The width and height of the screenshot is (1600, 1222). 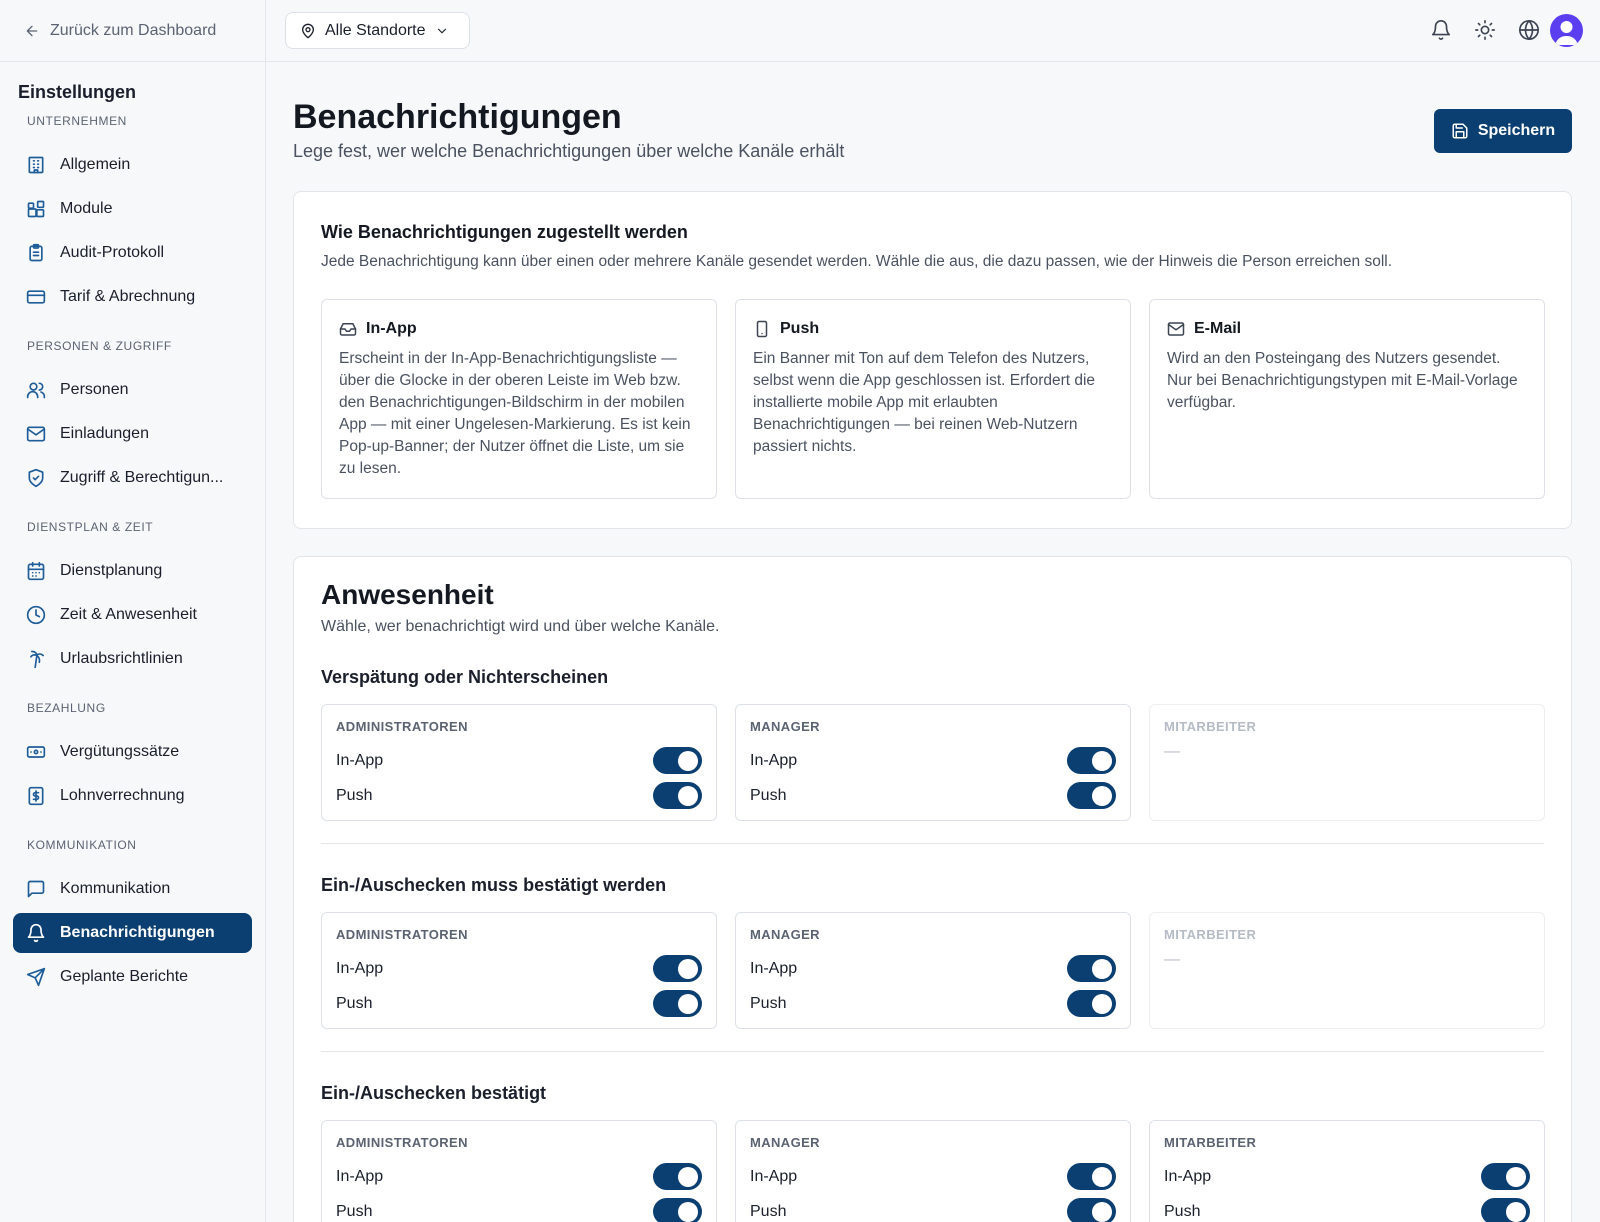 What do you see at coordinates (933, 970) in the screenshot?
I see `role-card-managers: MANAGER In-App Push` at bounding box center [933, 970].